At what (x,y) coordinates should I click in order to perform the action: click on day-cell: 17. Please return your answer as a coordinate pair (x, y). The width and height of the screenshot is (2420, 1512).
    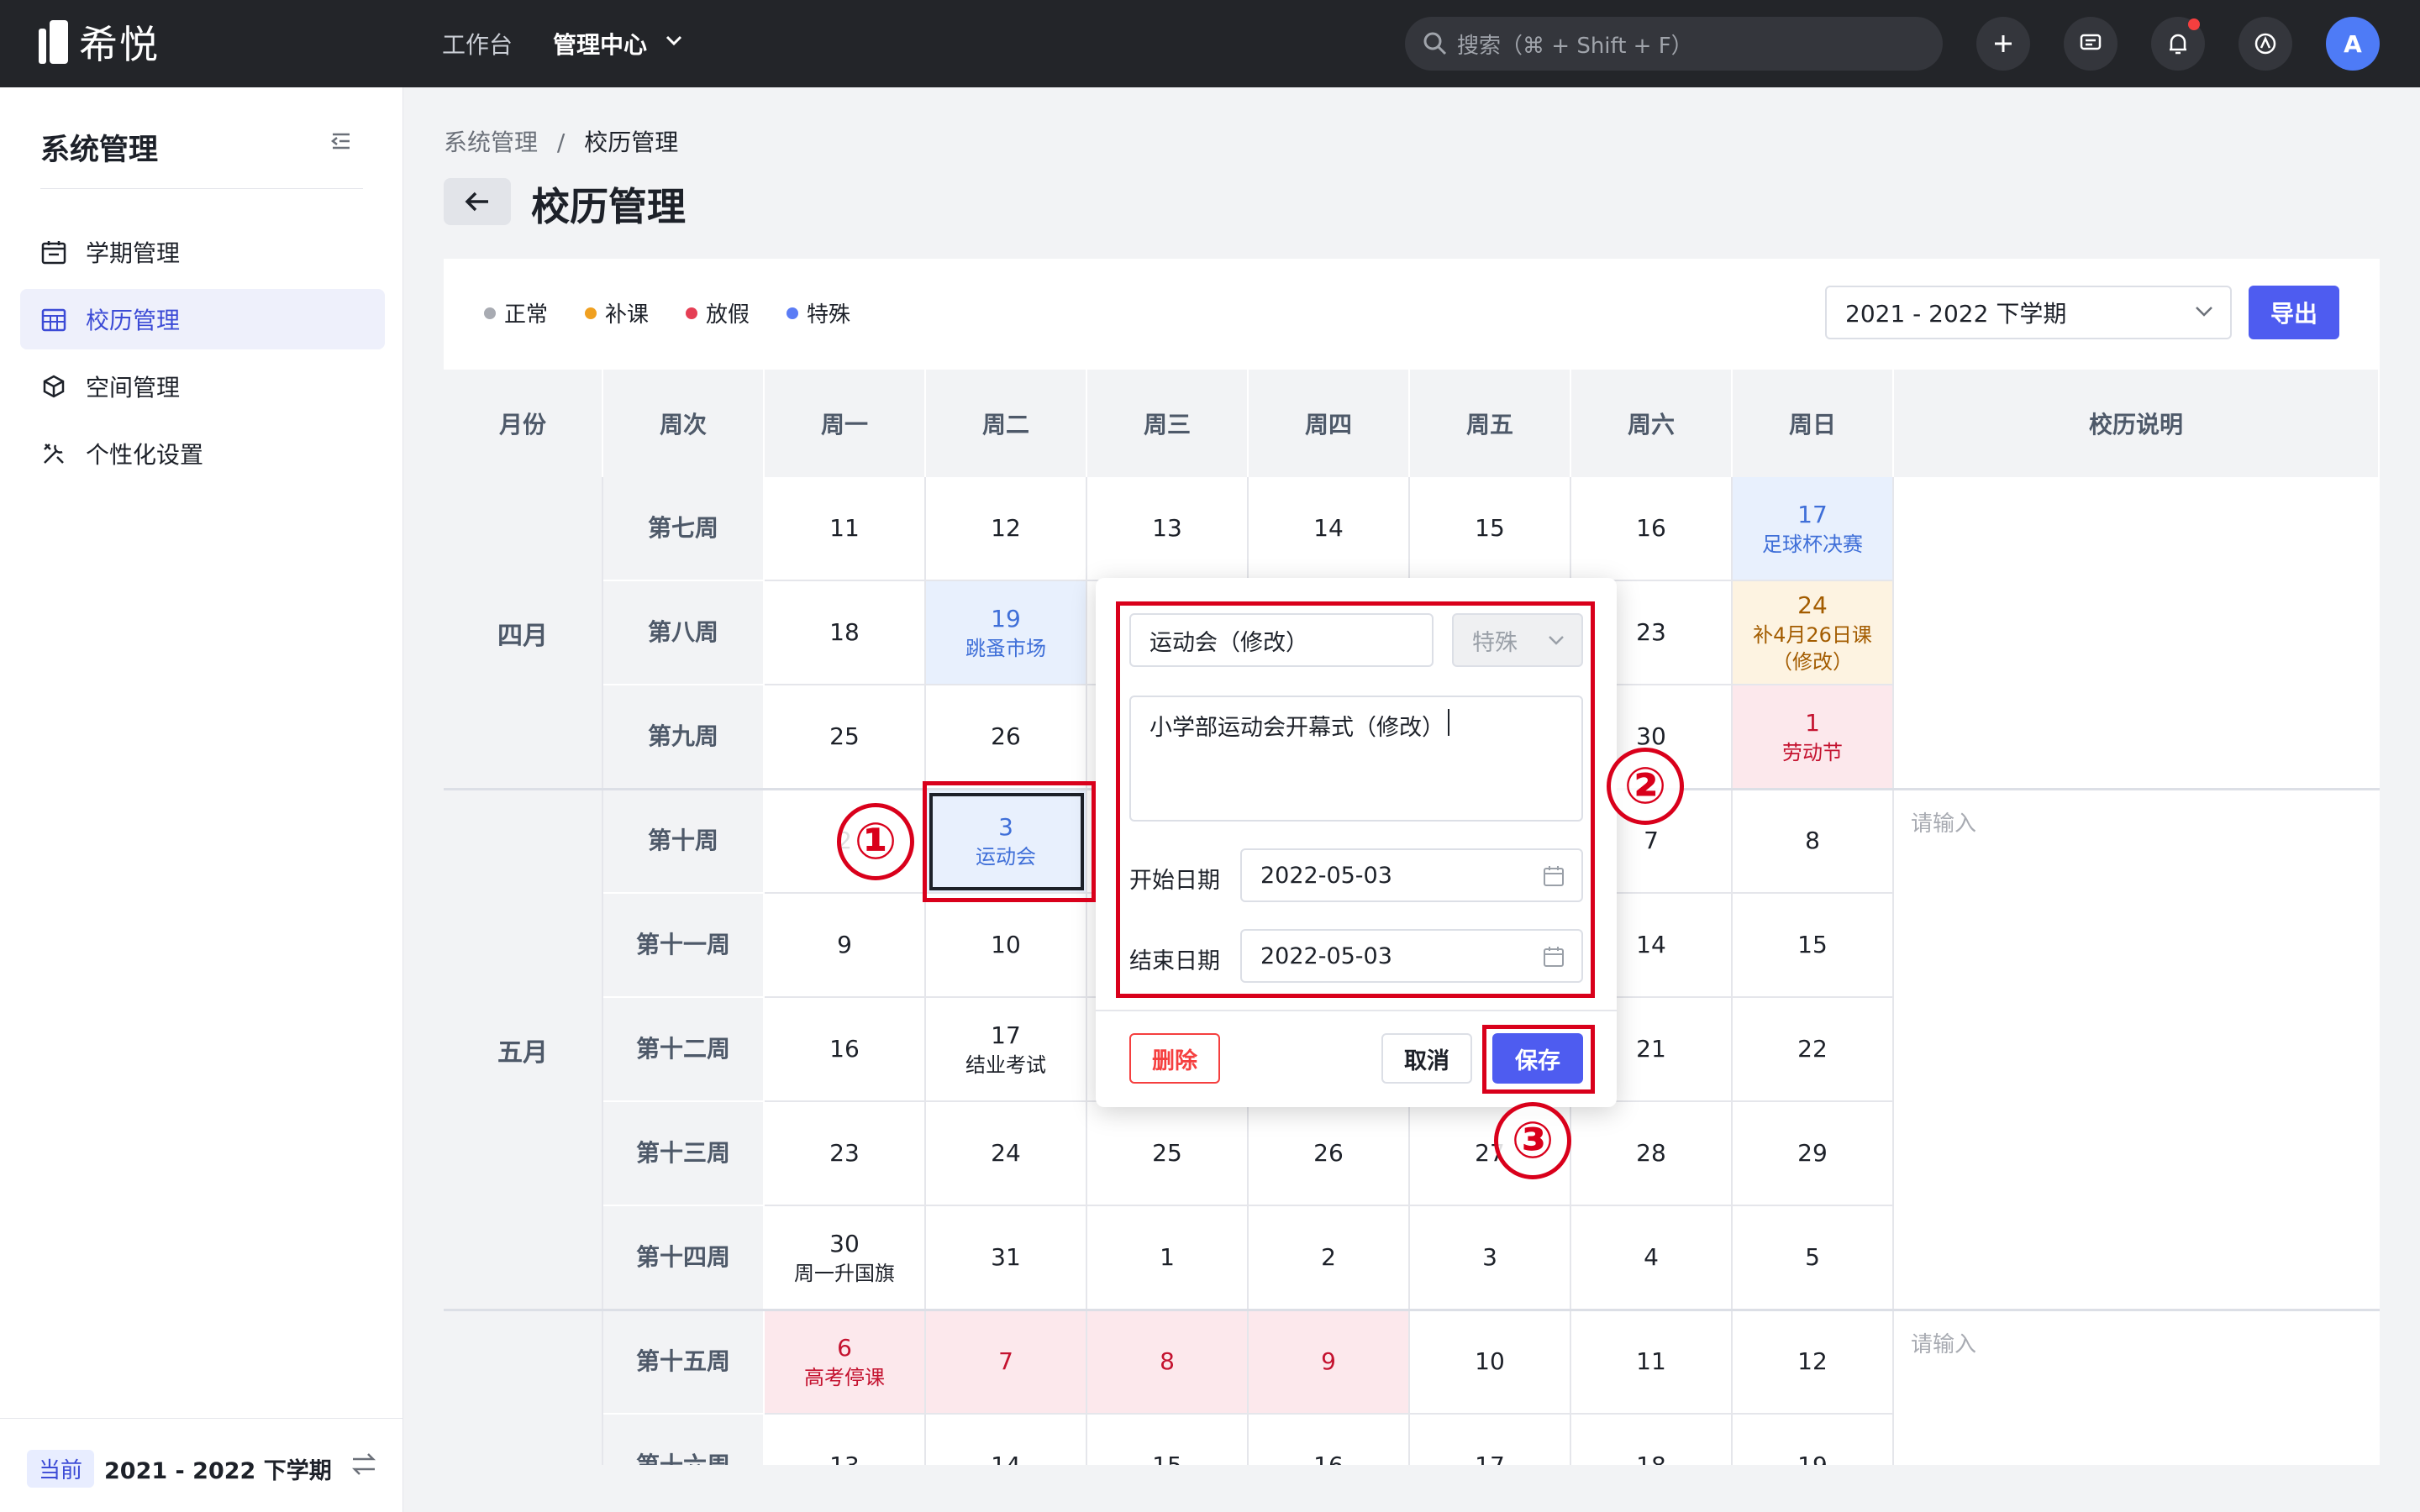
    Looking at the image, I should click on (1490, 1440).